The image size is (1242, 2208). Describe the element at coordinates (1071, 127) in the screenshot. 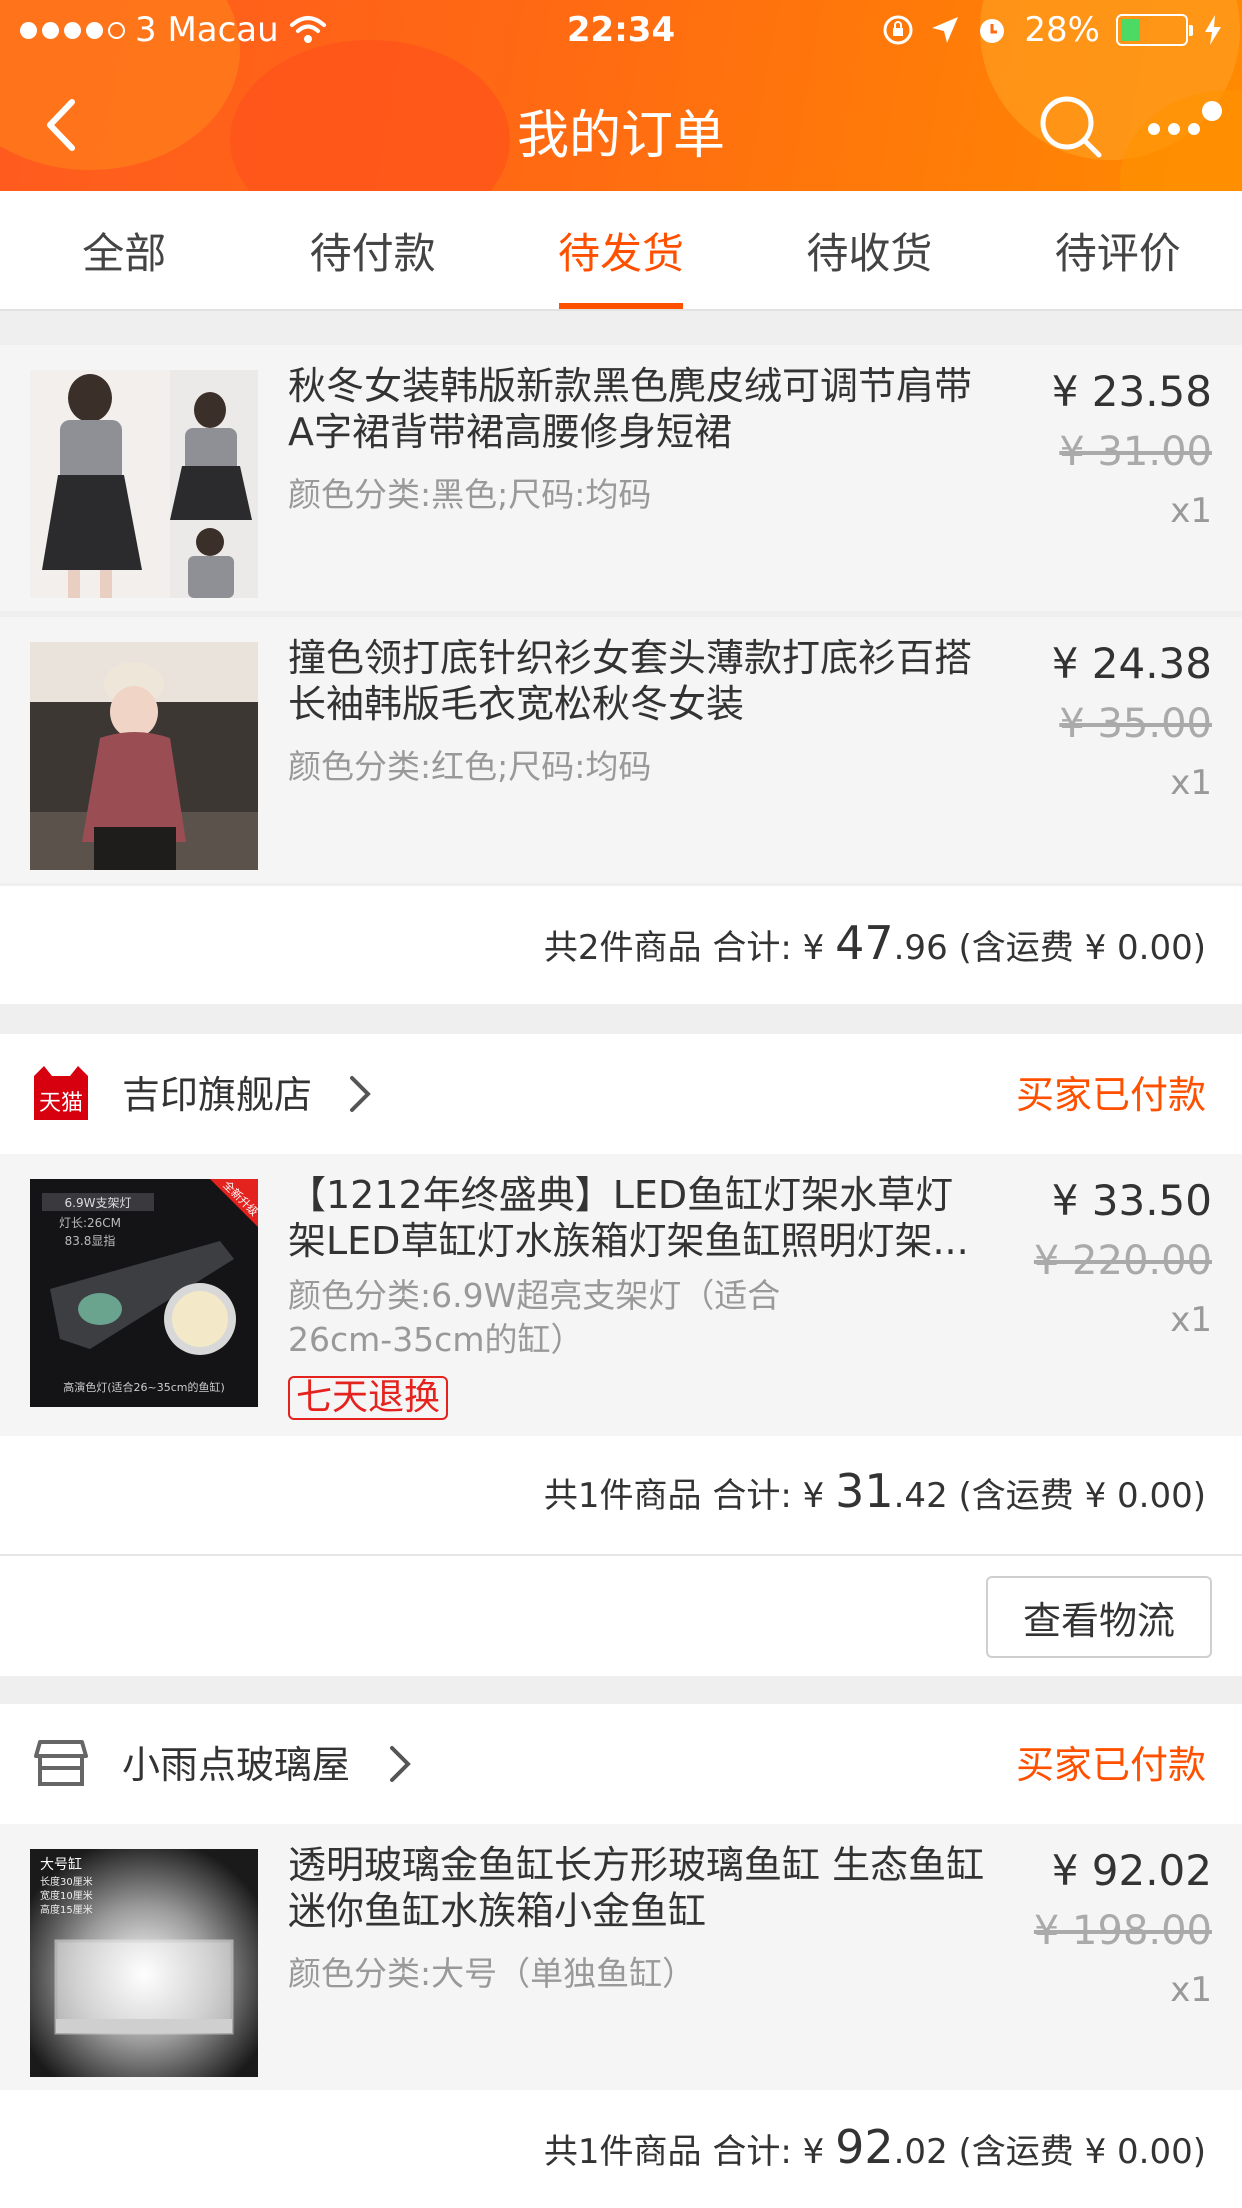

I see `search-icon` at that location.